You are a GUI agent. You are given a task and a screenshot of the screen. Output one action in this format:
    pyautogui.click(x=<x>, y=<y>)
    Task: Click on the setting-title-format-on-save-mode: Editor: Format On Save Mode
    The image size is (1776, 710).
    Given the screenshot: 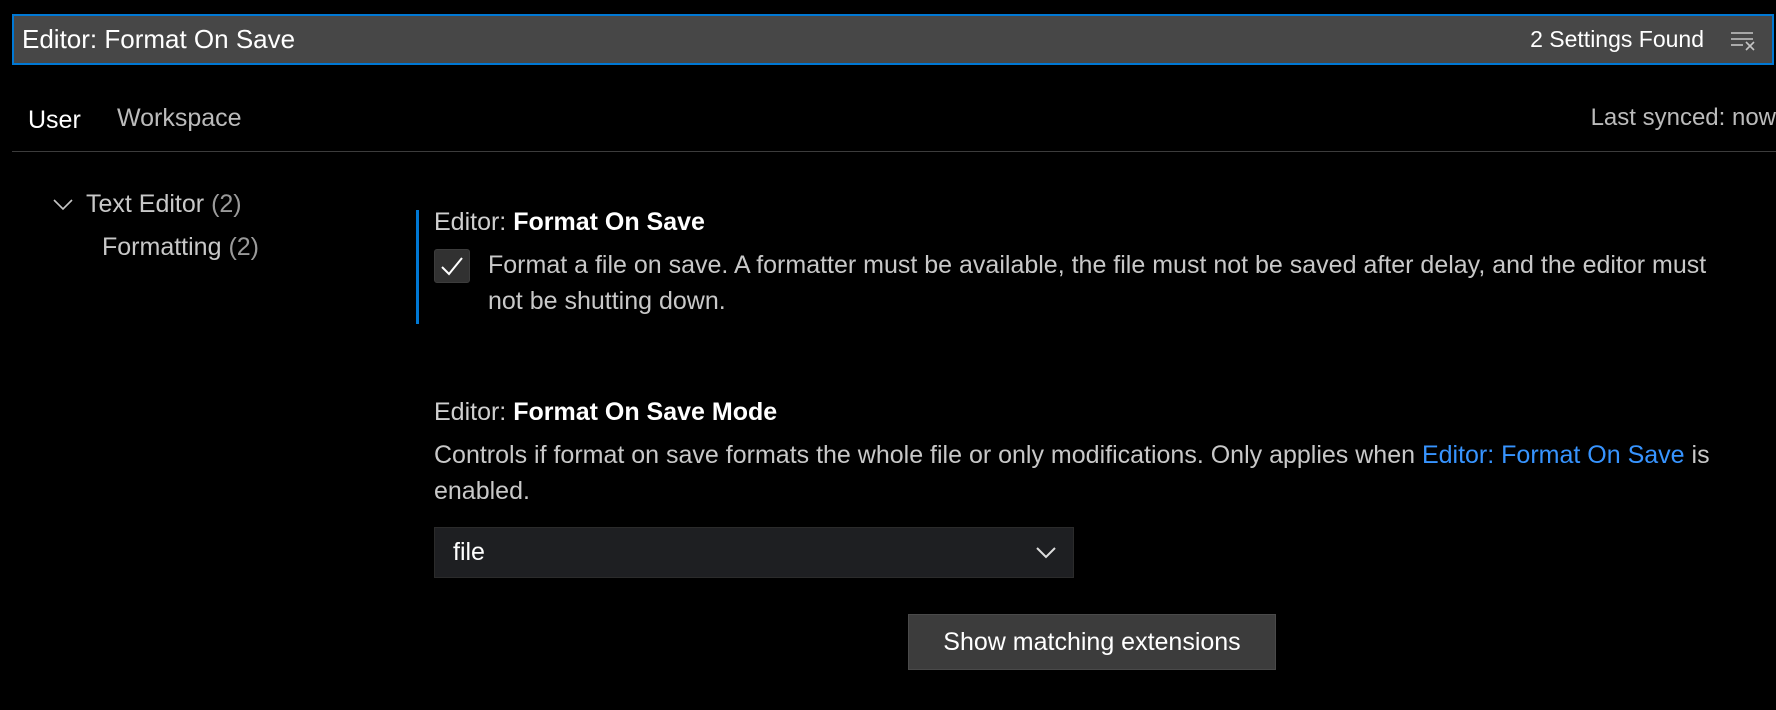 What is the action you would take?
    pyautogui.click(x=605, y=412)
    